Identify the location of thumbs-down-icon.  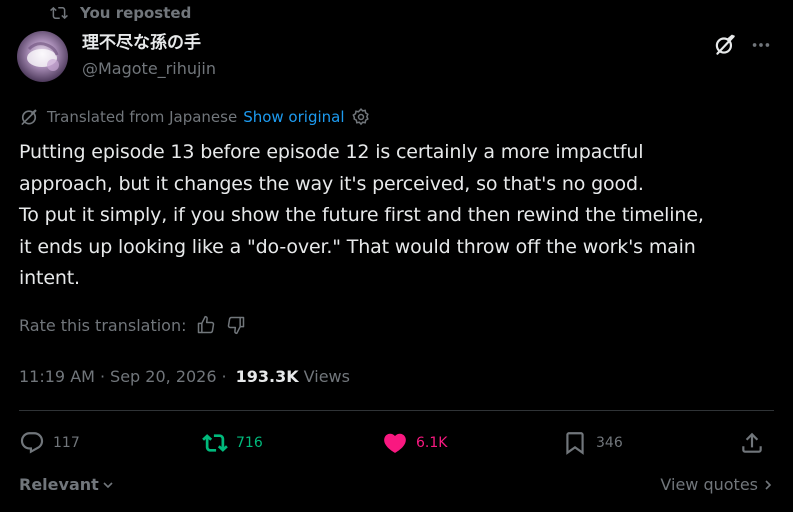
(236, 325).